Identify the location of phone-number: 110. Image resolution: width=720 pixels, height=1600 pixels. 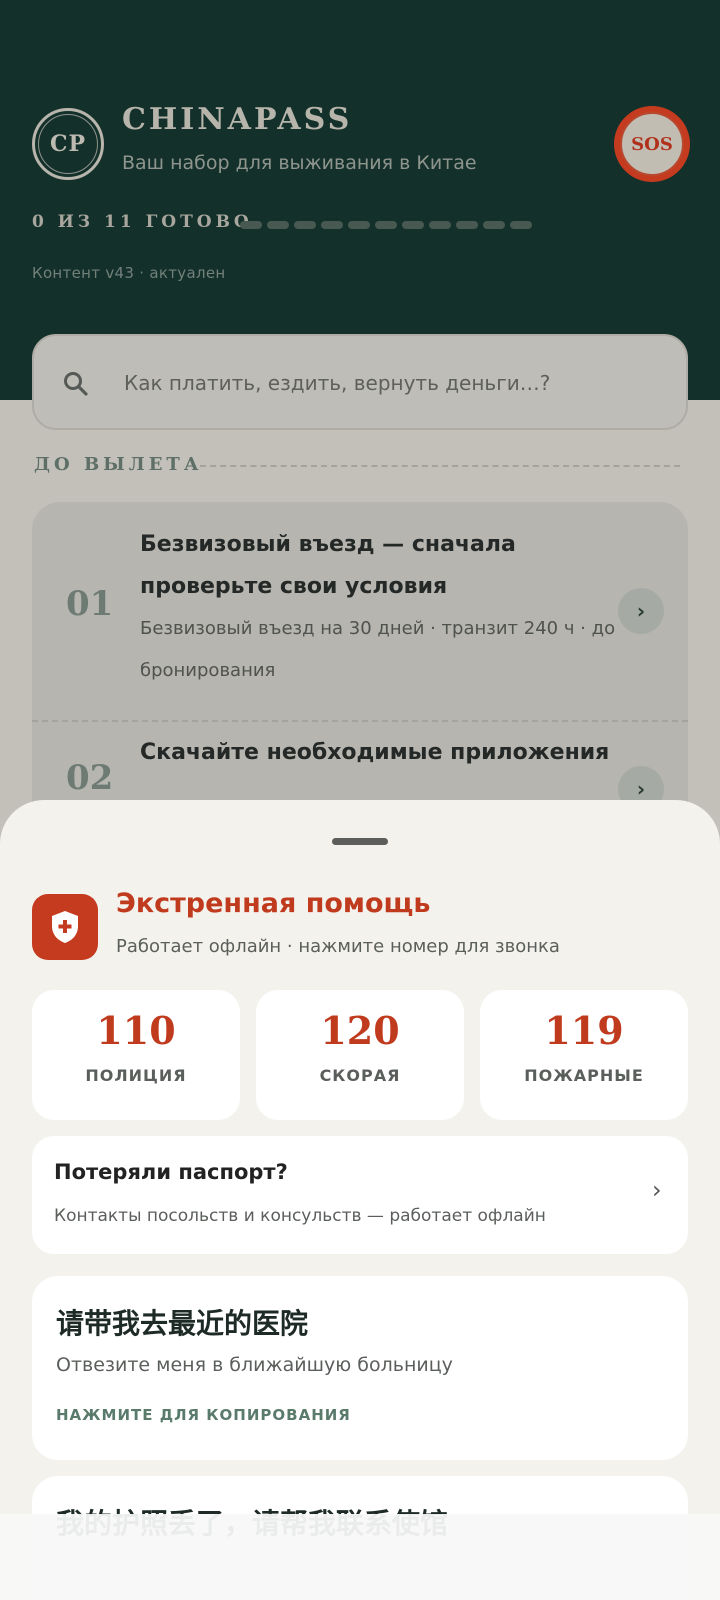
(136, 1030).